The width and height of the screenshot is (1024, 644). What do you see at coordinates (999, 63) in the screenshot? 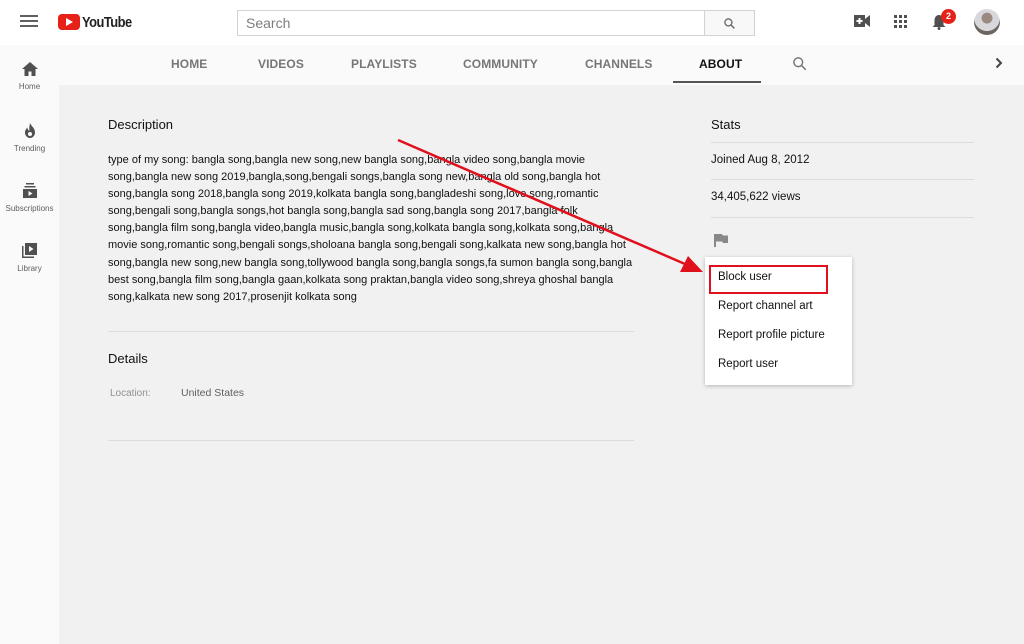
I see `chevron-right-icon` at bounding box center [999, 63].